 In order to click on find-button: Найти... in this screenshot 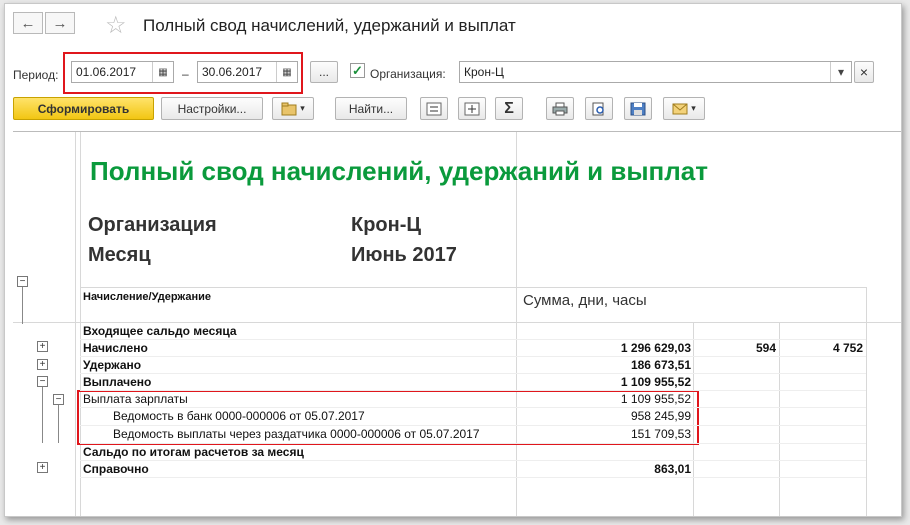, I will do `click(371, 108)`.